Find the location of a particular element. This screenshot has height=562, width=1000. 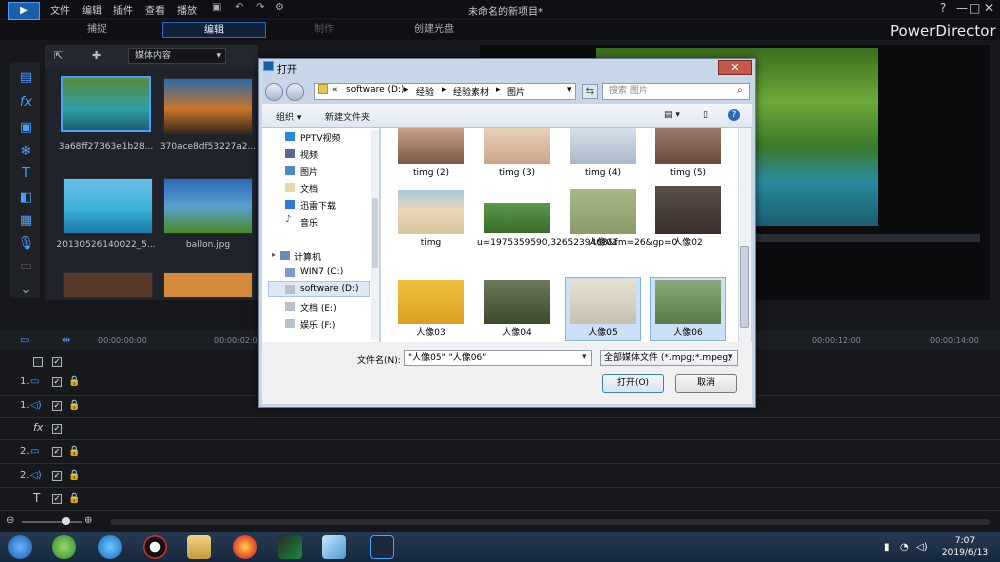

zoom-slider-handle is located at coordinates (66, 521).